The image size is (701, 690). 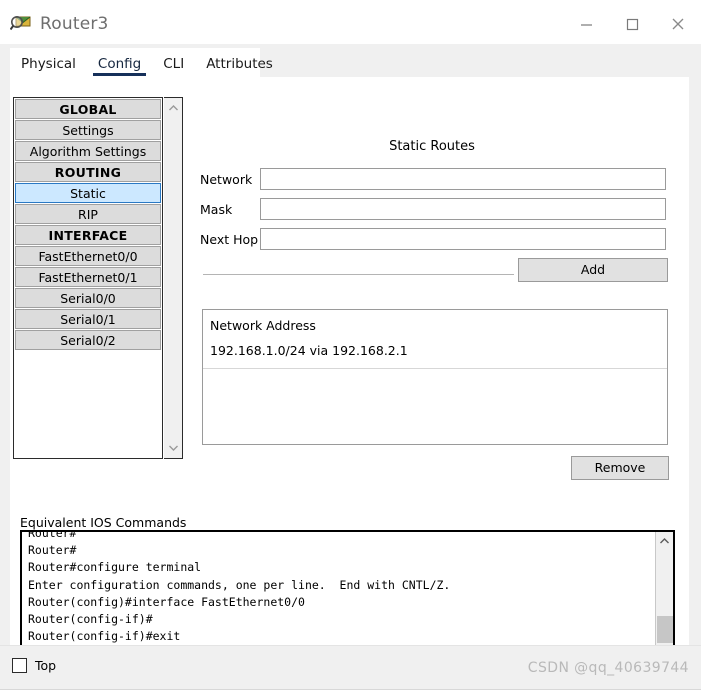 What do you see at coordinates (88, 298) in the screenshot?
I see `sidebar-item-serial0-0: Serial0/0` at bounding box center [88, 298].